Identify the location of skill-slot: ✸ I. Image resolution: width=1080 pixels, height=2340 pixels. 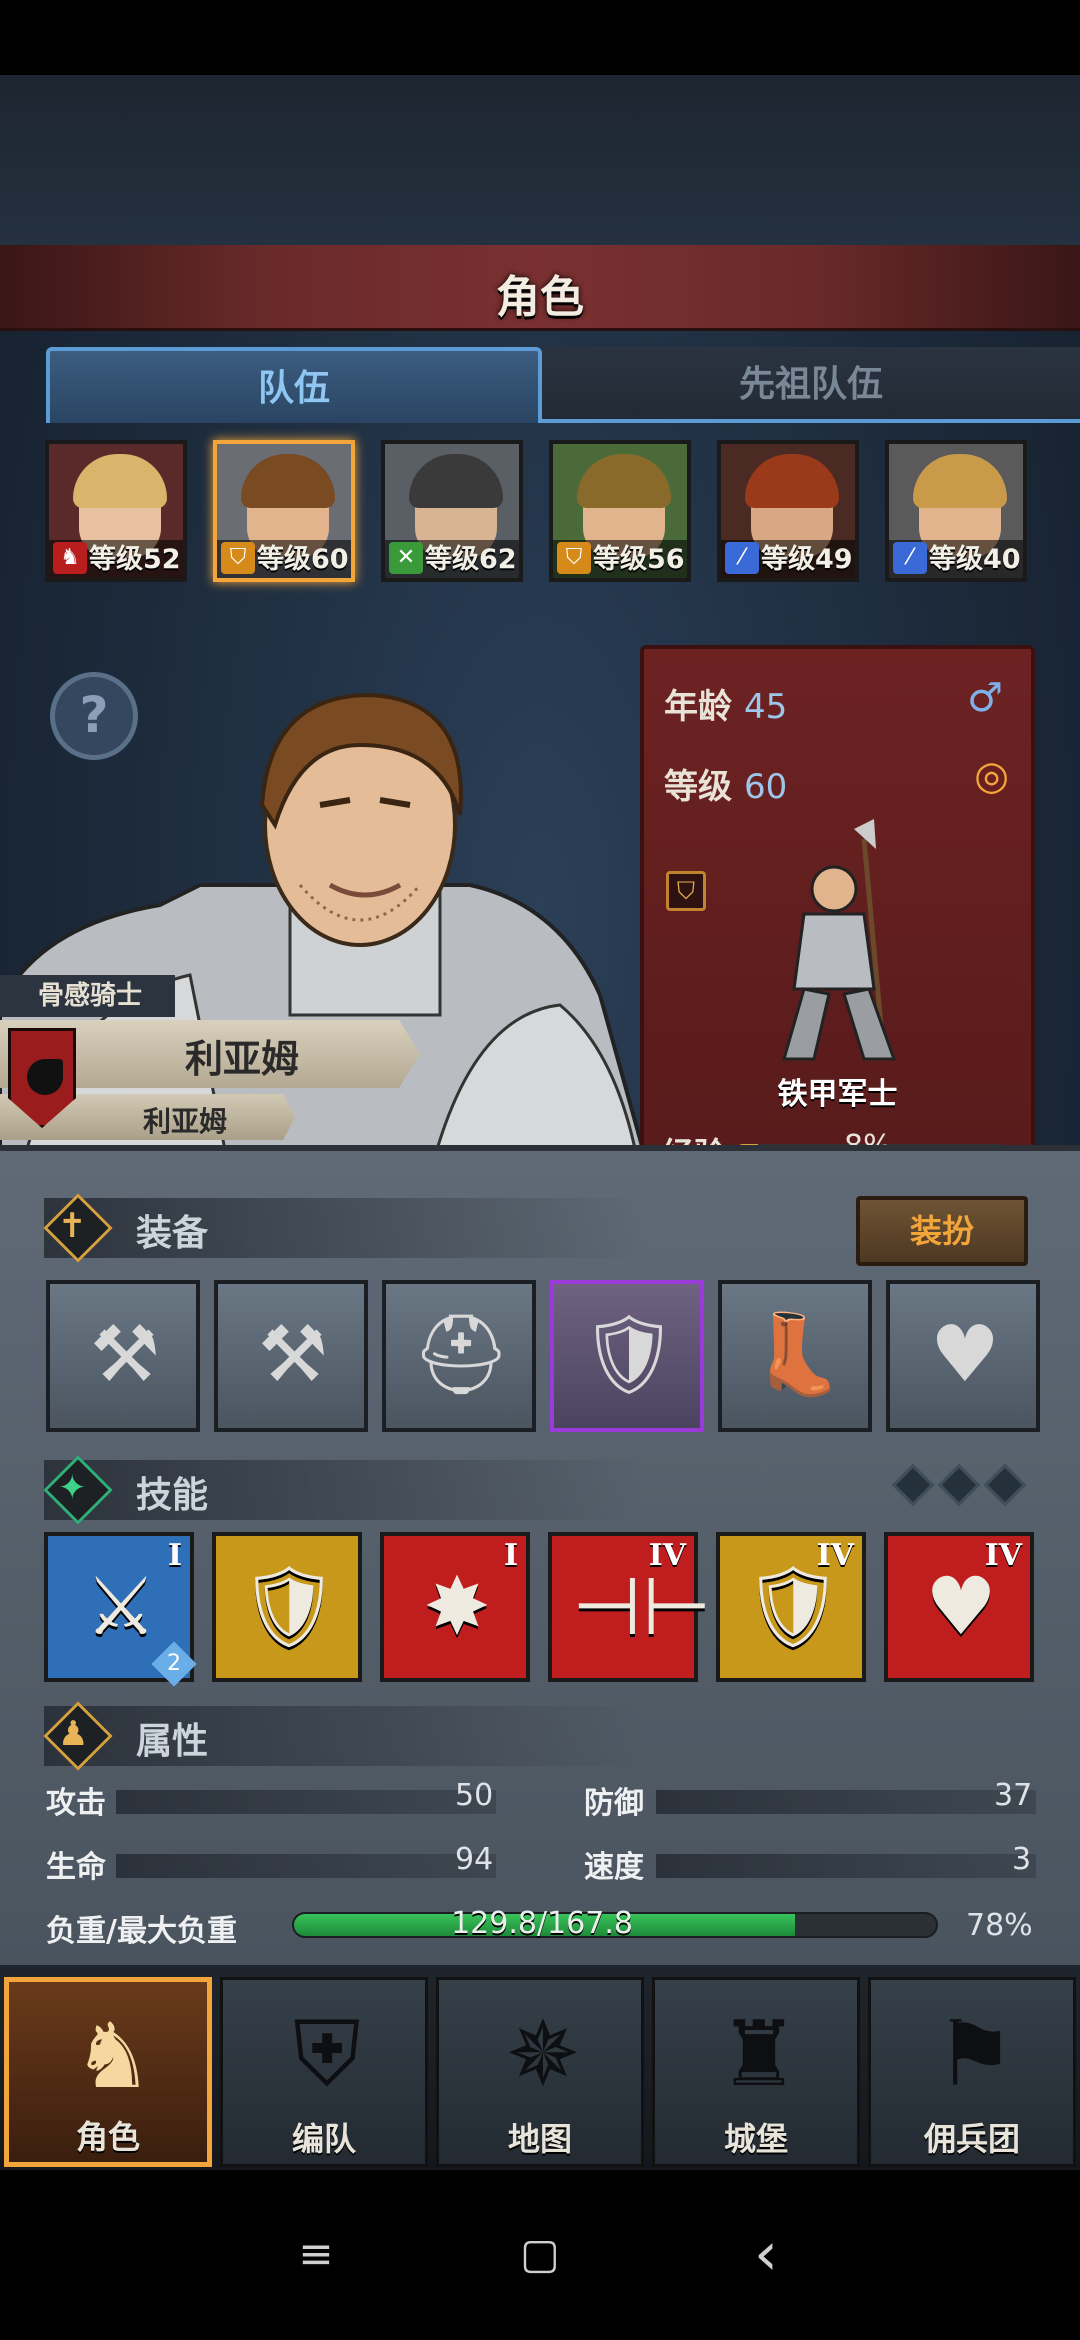
(455, 1607).